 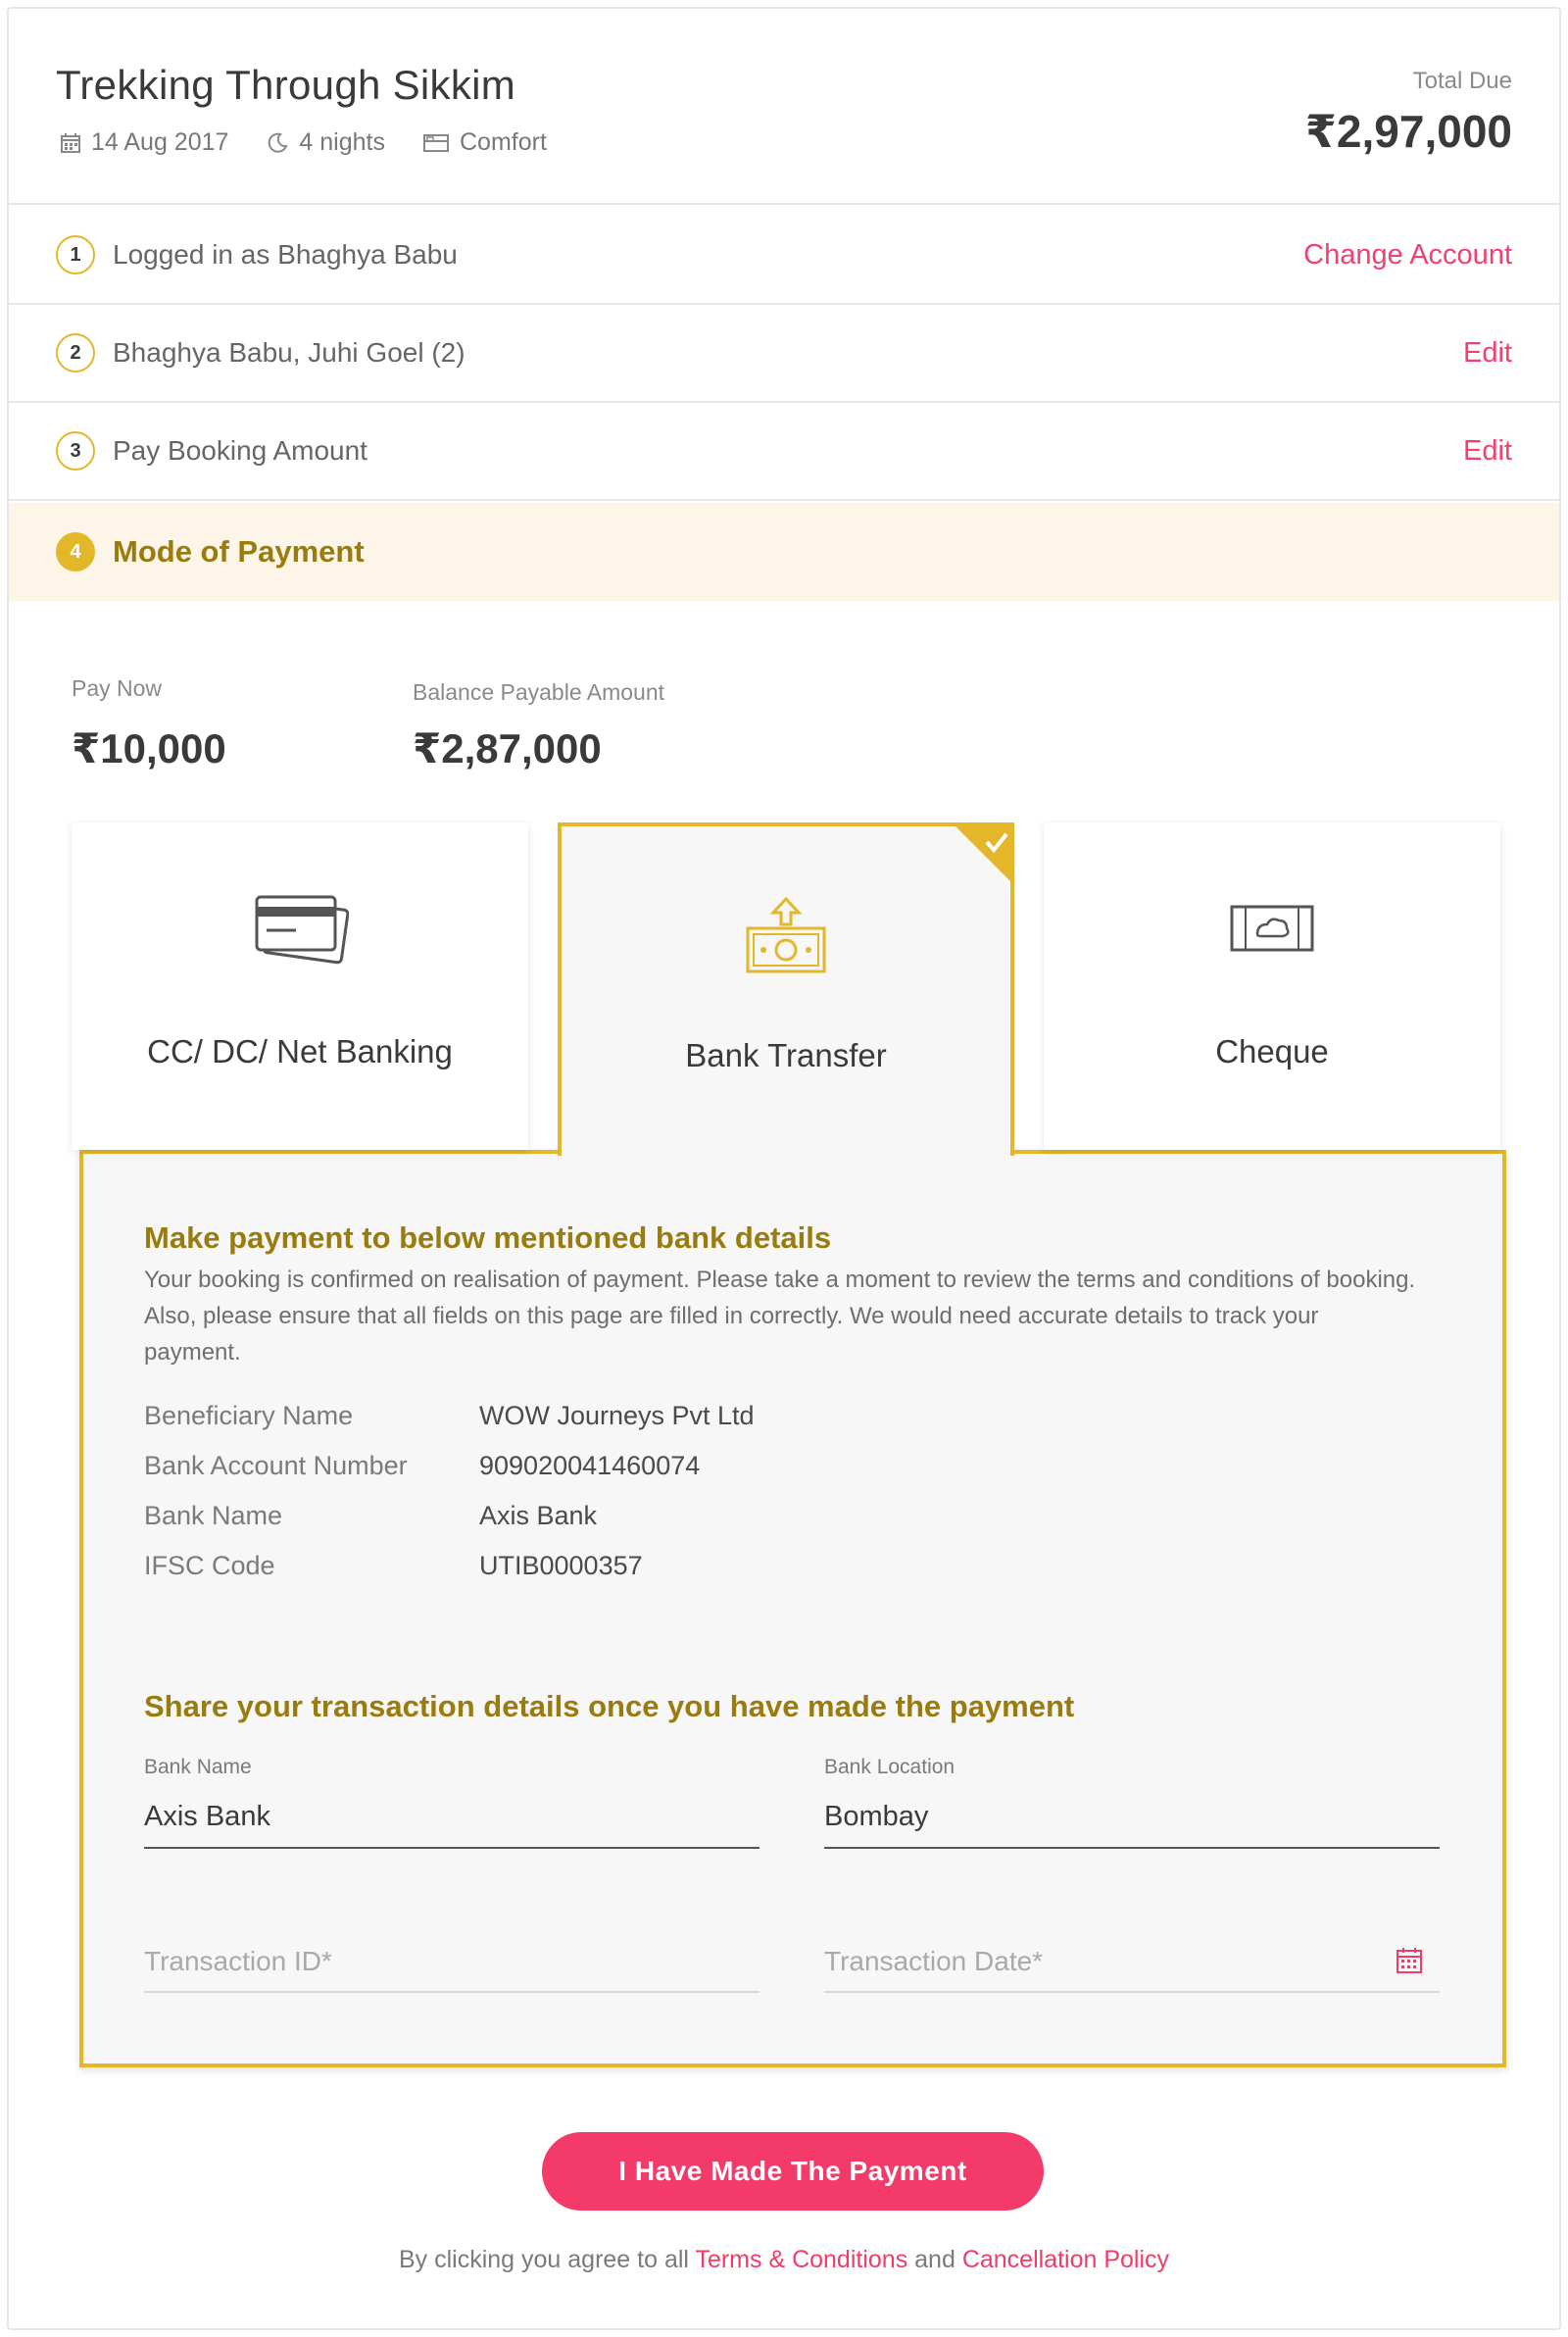 What do you see at coordinates (1065, 2259) in the screenshot?
I see `cancellation-policy-link: Cancellation Policy` at bounding box center [1065, 2259].